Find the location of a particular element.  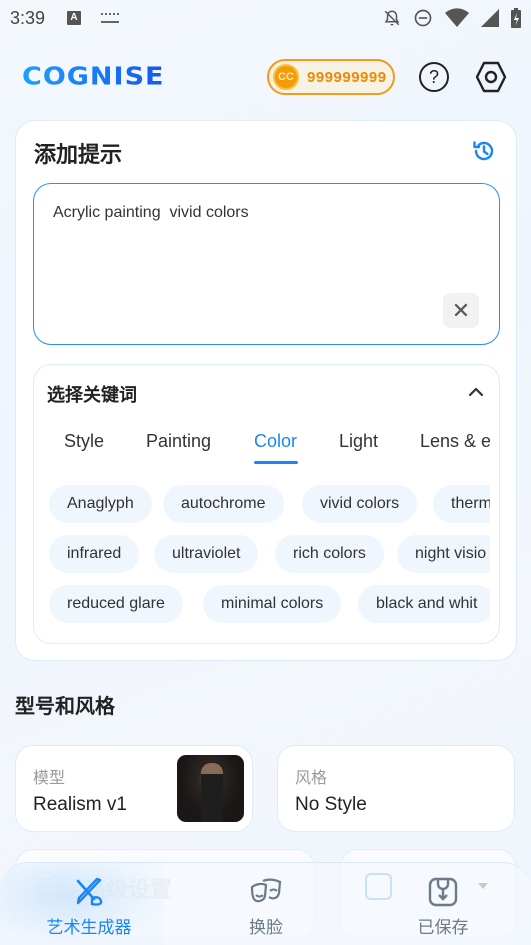

tab-light: Light is located at coordinates (358, 441).